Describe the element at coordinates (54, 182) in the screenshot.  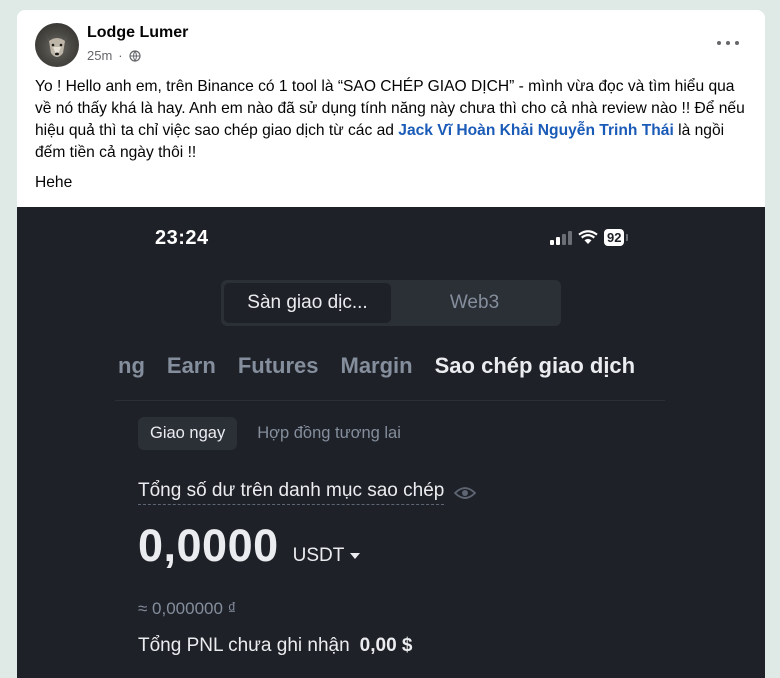
I see `post-extra-text: Hehe` at that location.